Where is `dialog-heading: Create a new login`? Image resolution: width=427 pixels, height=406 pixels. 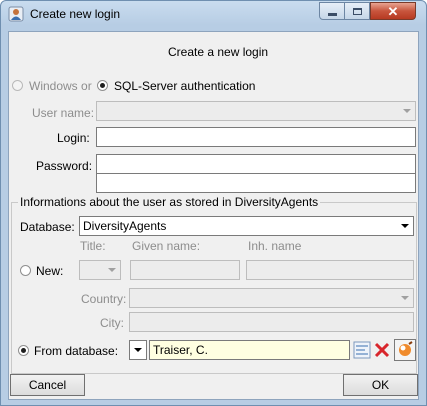 dialog-heading: Create a new login is located at coordinates (218, 52).